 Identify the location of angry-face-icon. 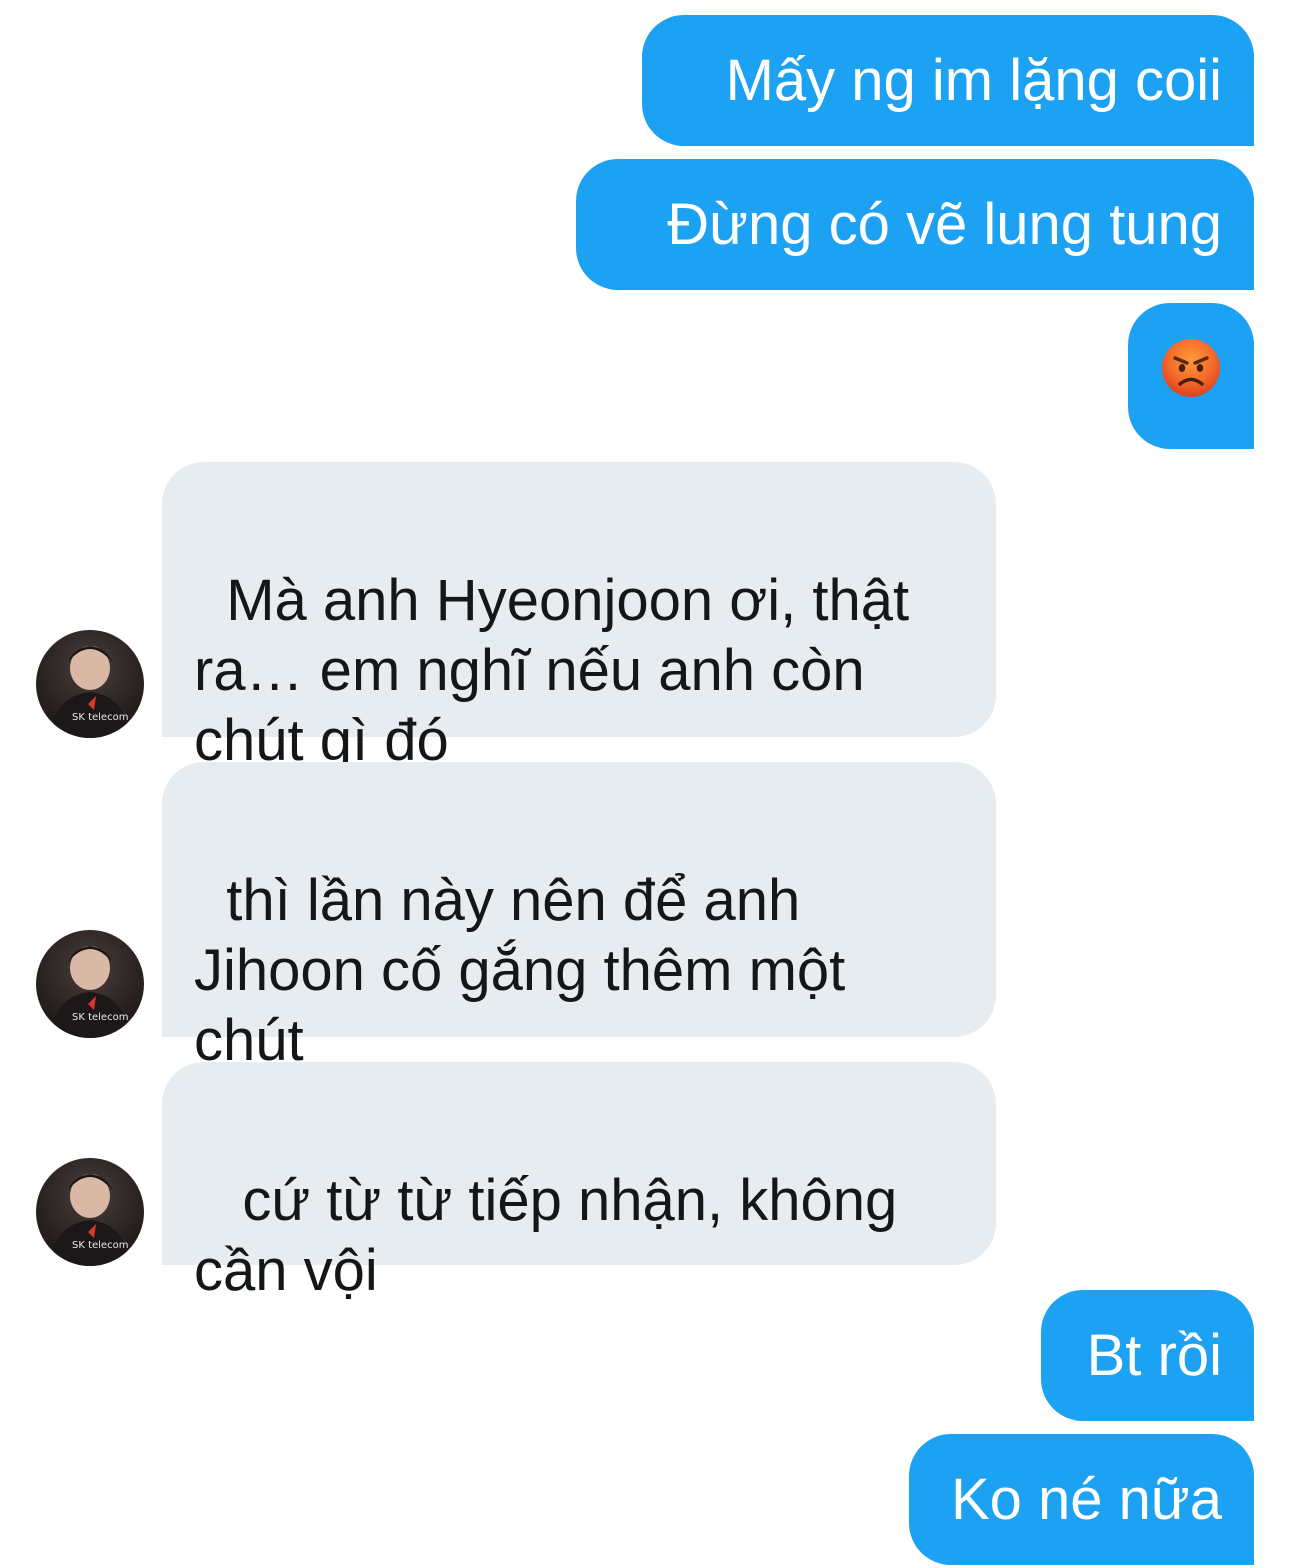
(1191, 376).